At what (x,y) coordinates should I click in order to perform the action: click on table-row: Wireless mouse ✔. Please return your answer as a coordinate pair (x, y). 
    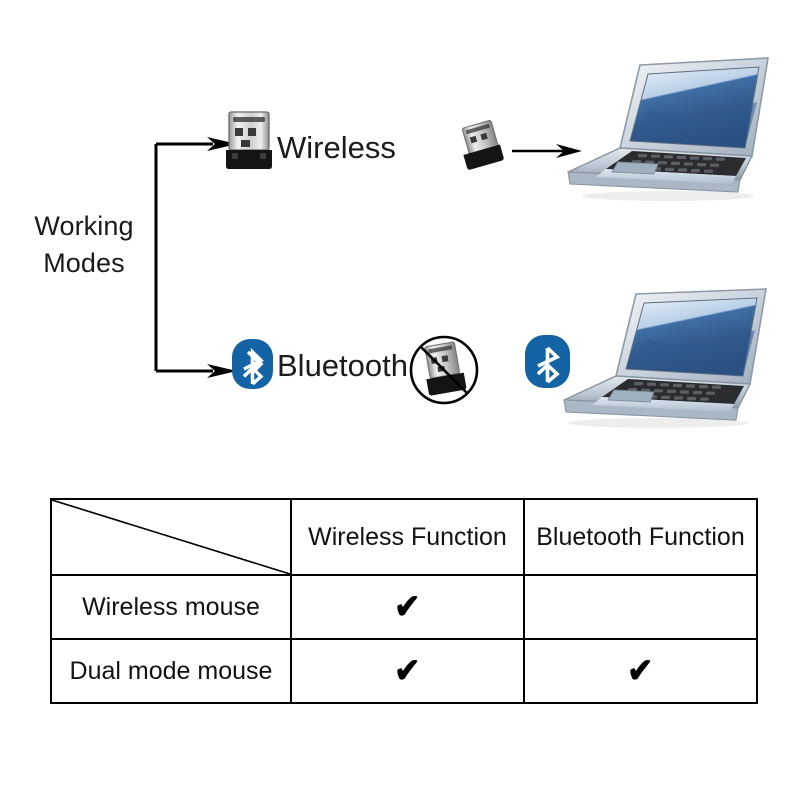
    Looking at the image, I should click on (404, 607).